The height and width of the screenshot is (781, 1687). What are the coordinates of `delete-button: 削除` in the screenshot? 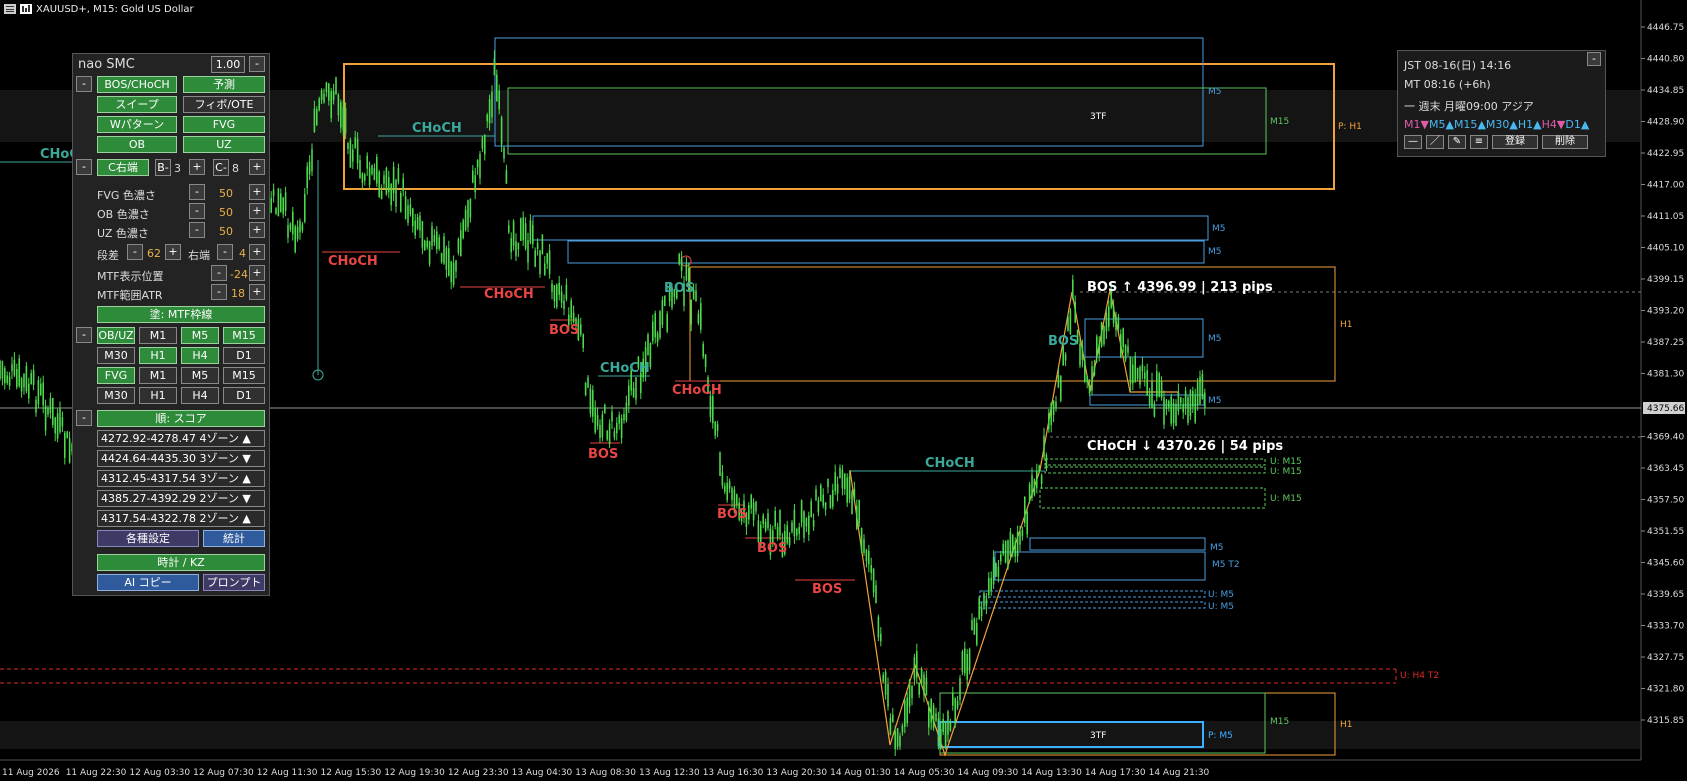 It's located at (1565, 142).